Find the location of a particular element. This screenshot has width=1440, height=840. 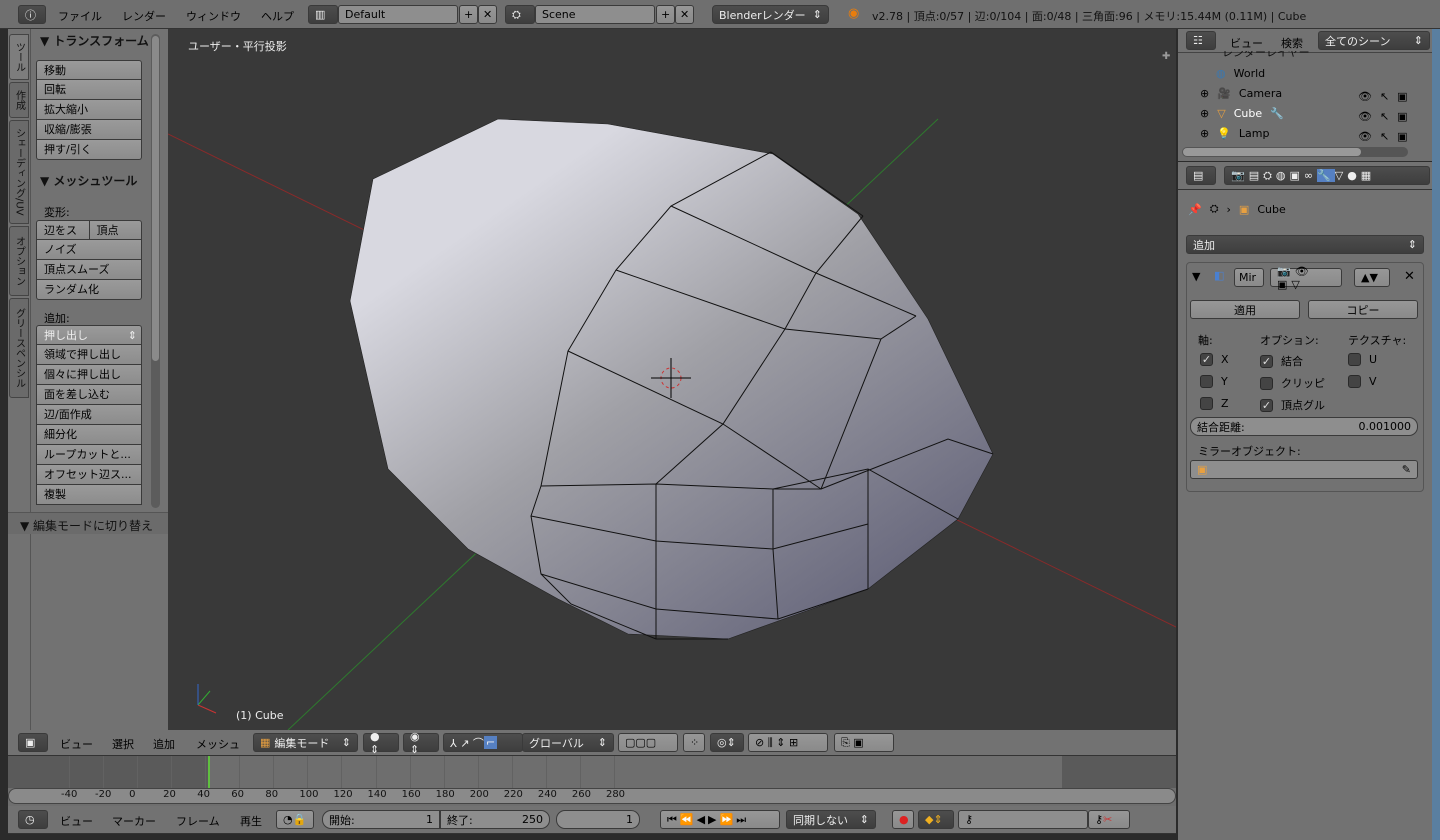

tab-create: 作成 is located at coordinates (19, 100).